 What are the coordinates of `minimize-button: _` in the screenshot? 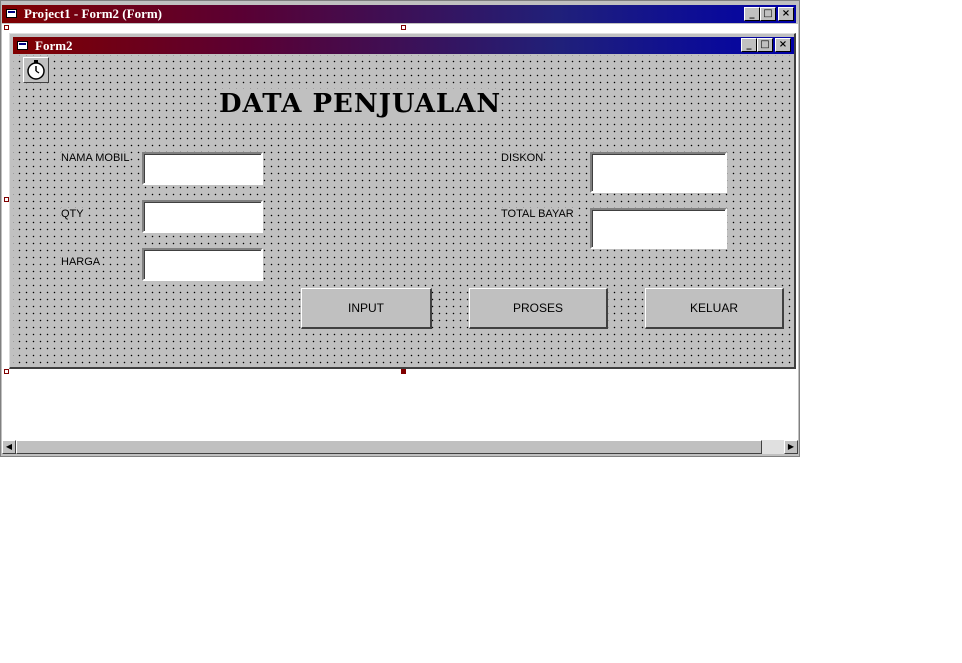 It's located at (752, 14).